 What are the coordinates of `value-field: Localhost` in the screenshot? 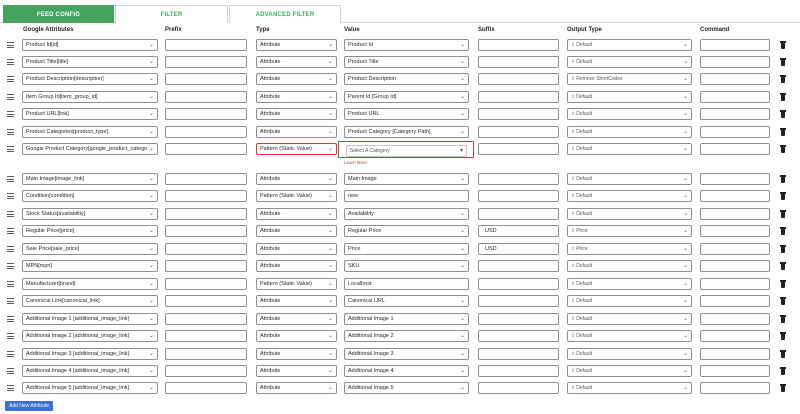 It's located at (406, 284).